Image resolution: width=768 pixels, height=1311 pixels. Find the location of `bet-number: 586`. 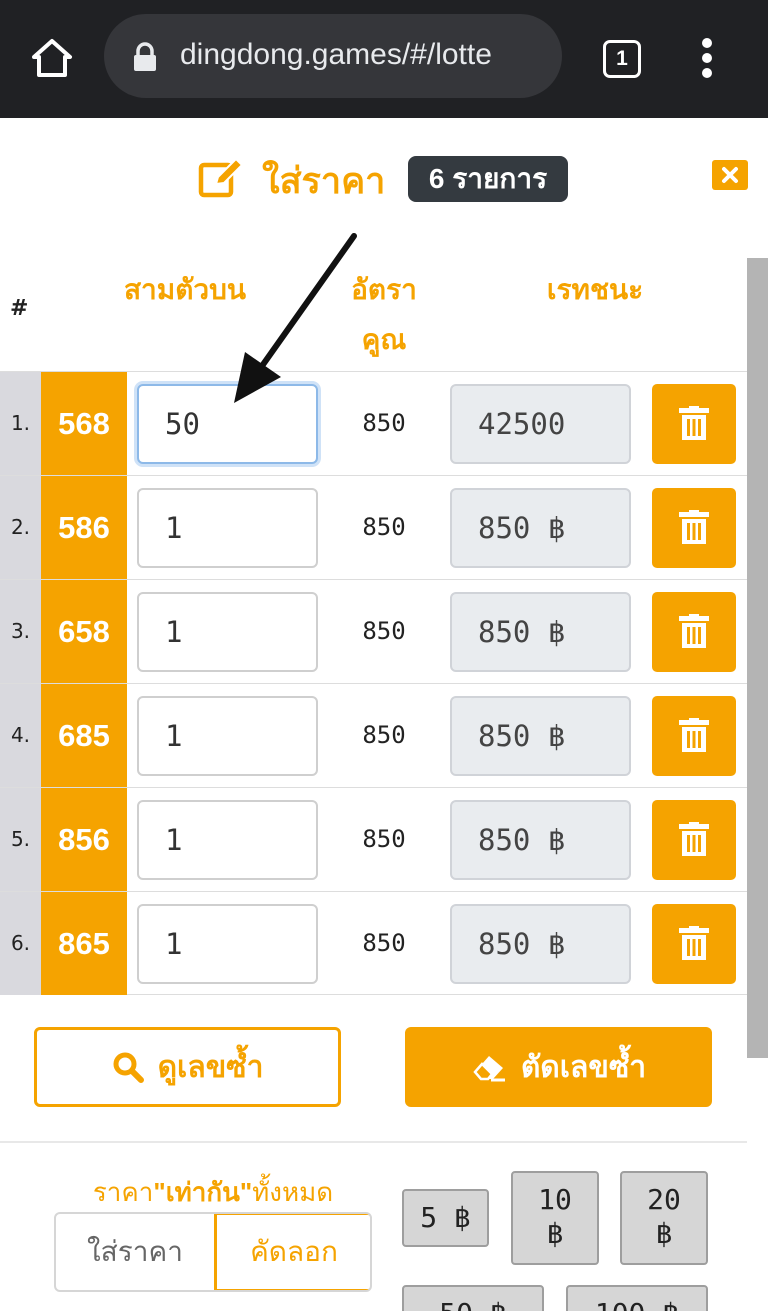

bet-number: 586 is located at coordinates (84, 527).